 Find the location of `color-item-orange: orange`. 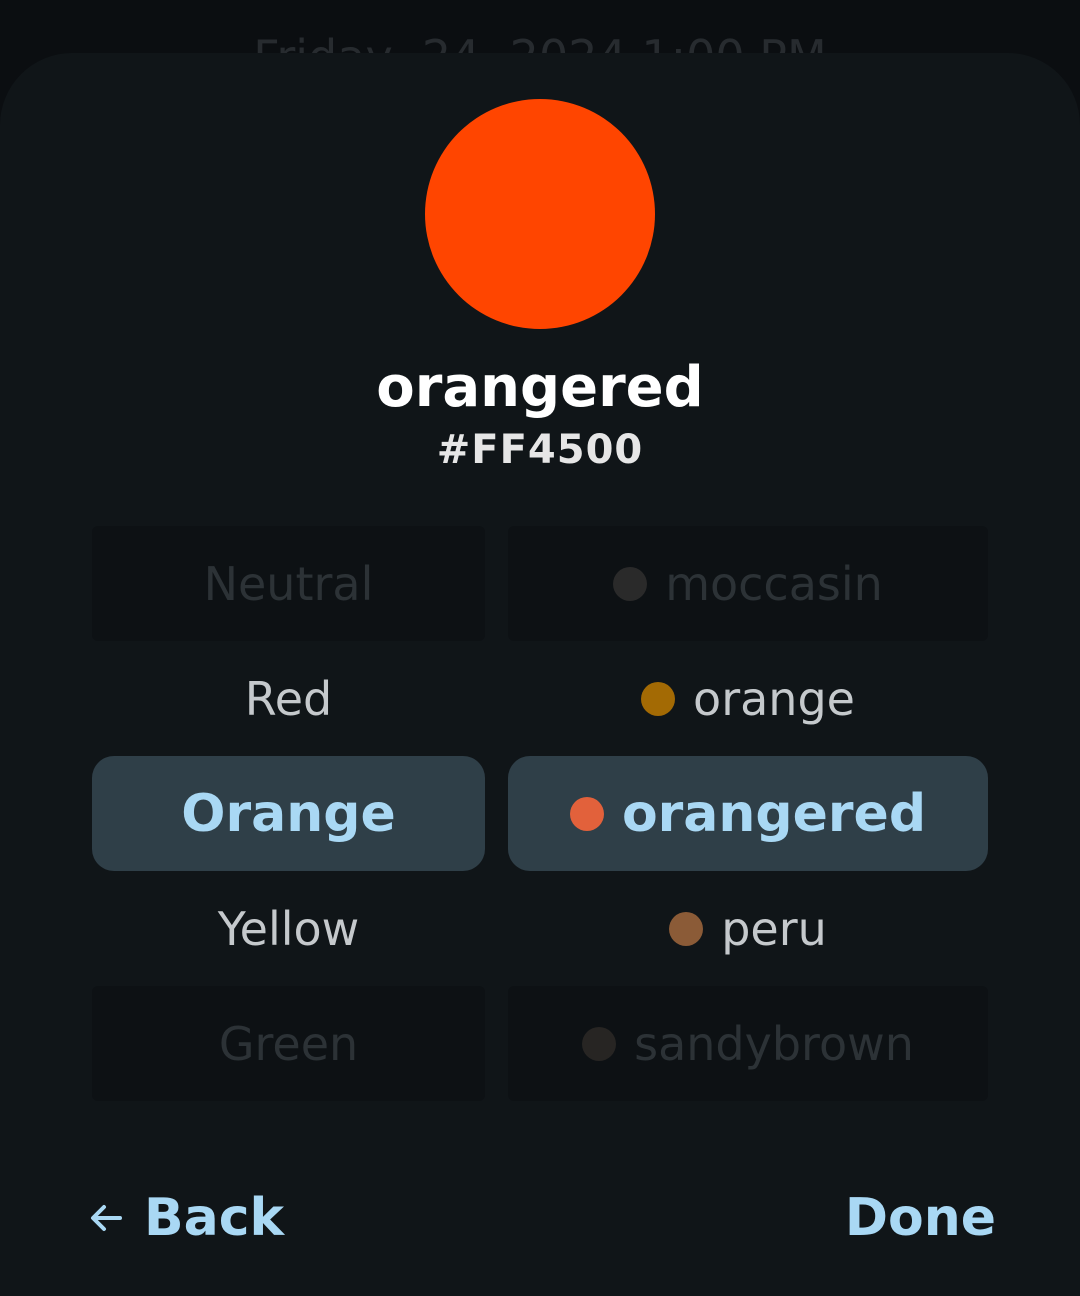

color-item-orange: orange is located at coordinates (748, 698).